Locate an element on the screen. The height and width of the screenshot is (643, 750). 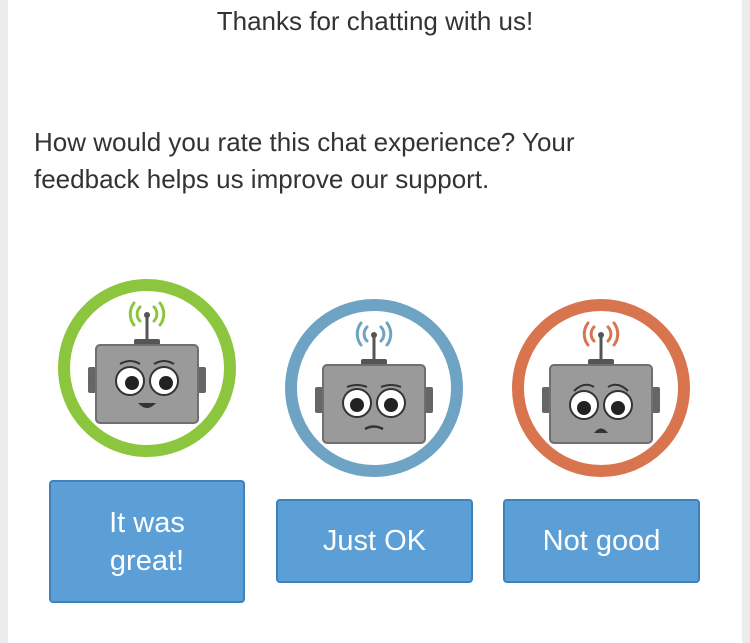
it-was-great-button: It was great! is located at coordinates (147, 541).